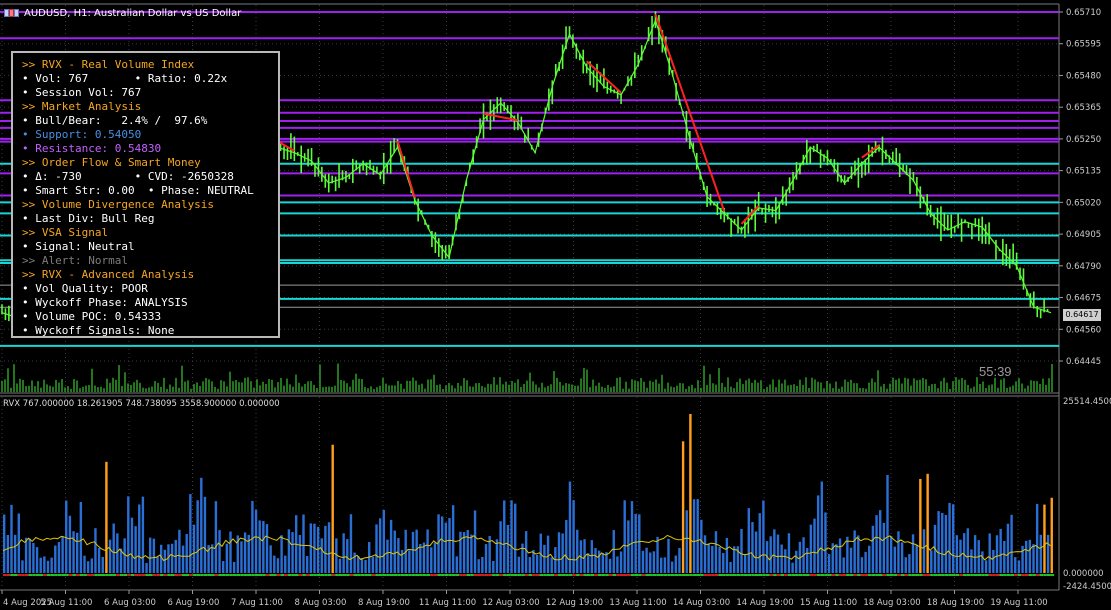 The image size is (1111, 610). Describe the element at coordinates (115, 120) in the screenshot. I see `info-line: • Bull/Bear: 2.4% / 97.6%` at that location.